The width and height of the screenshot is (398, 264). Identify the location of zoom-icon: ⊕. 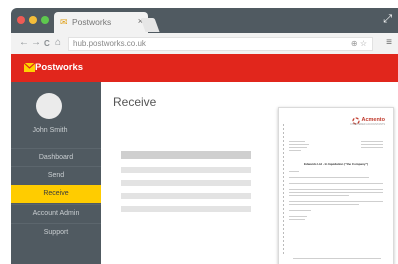
(354, 43).